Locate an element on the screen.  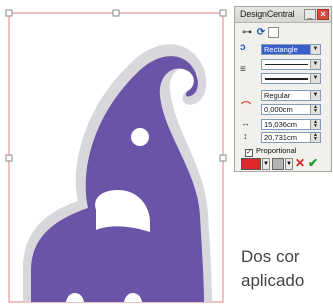
line-style-dropdown-1: ▼ is located at coordinates (291, 64).